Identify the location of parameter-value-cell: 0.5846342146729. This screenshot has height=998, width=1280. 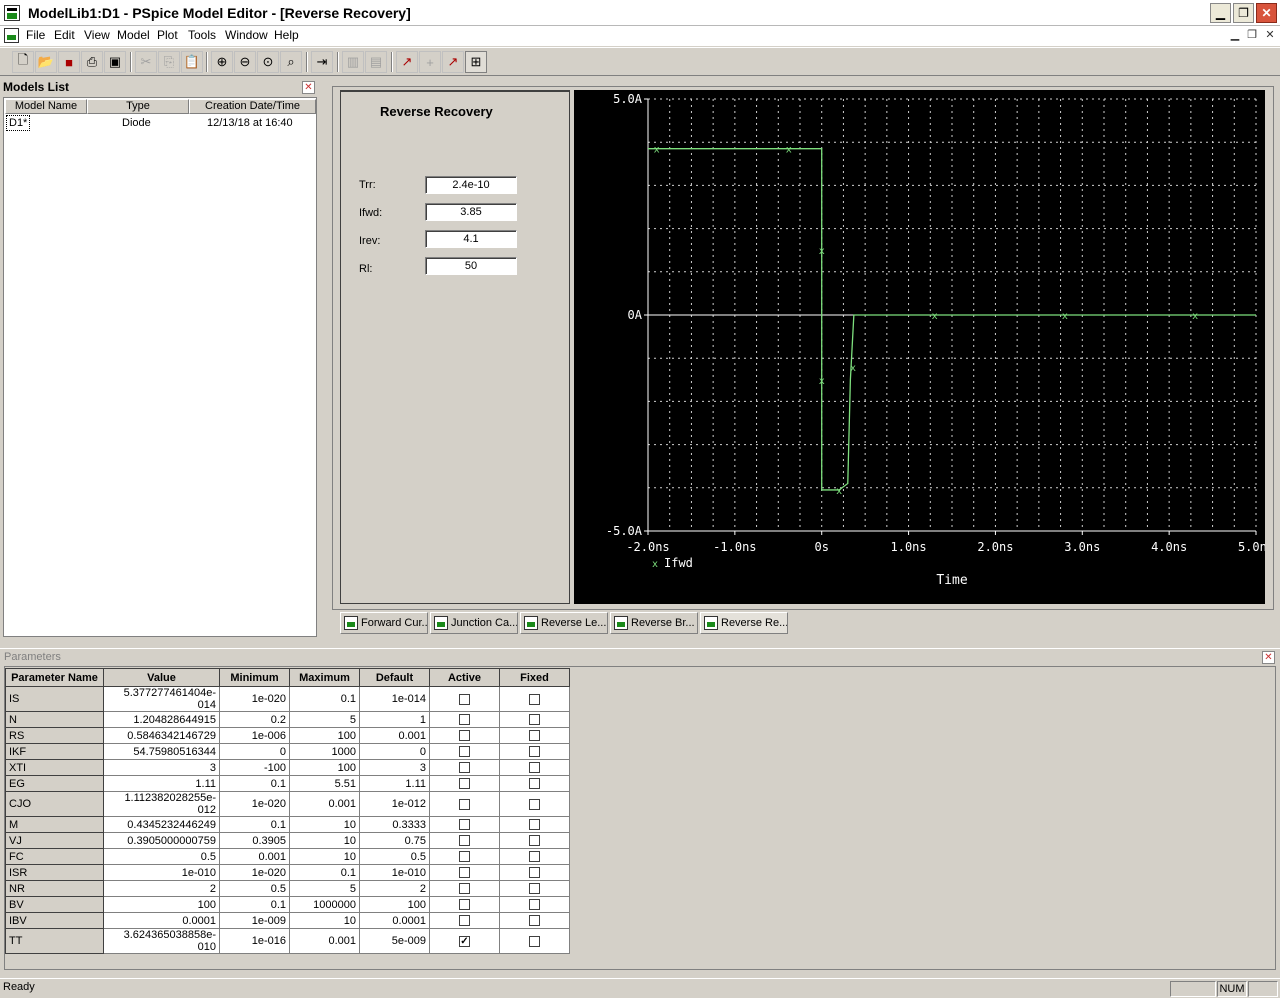
(161, 735).